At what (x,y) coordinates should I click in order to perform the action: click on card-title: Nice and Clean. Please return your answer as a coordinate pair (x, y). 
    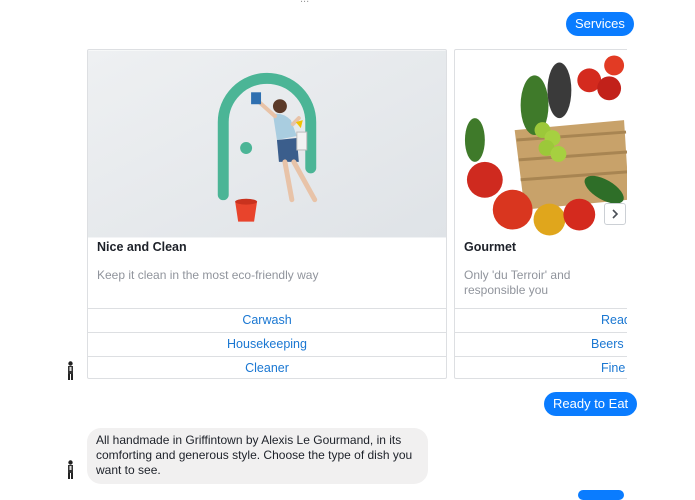
    Looking at the image, I should click on (142, 247).